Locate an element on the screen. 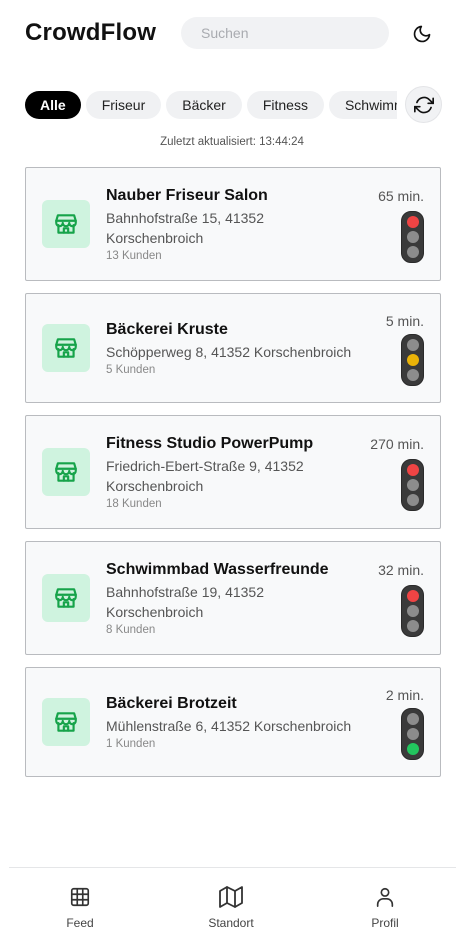 This screenshot has width=464, height=941. filter-chip-fitness: Fitness is located at coordinates (285, 105).